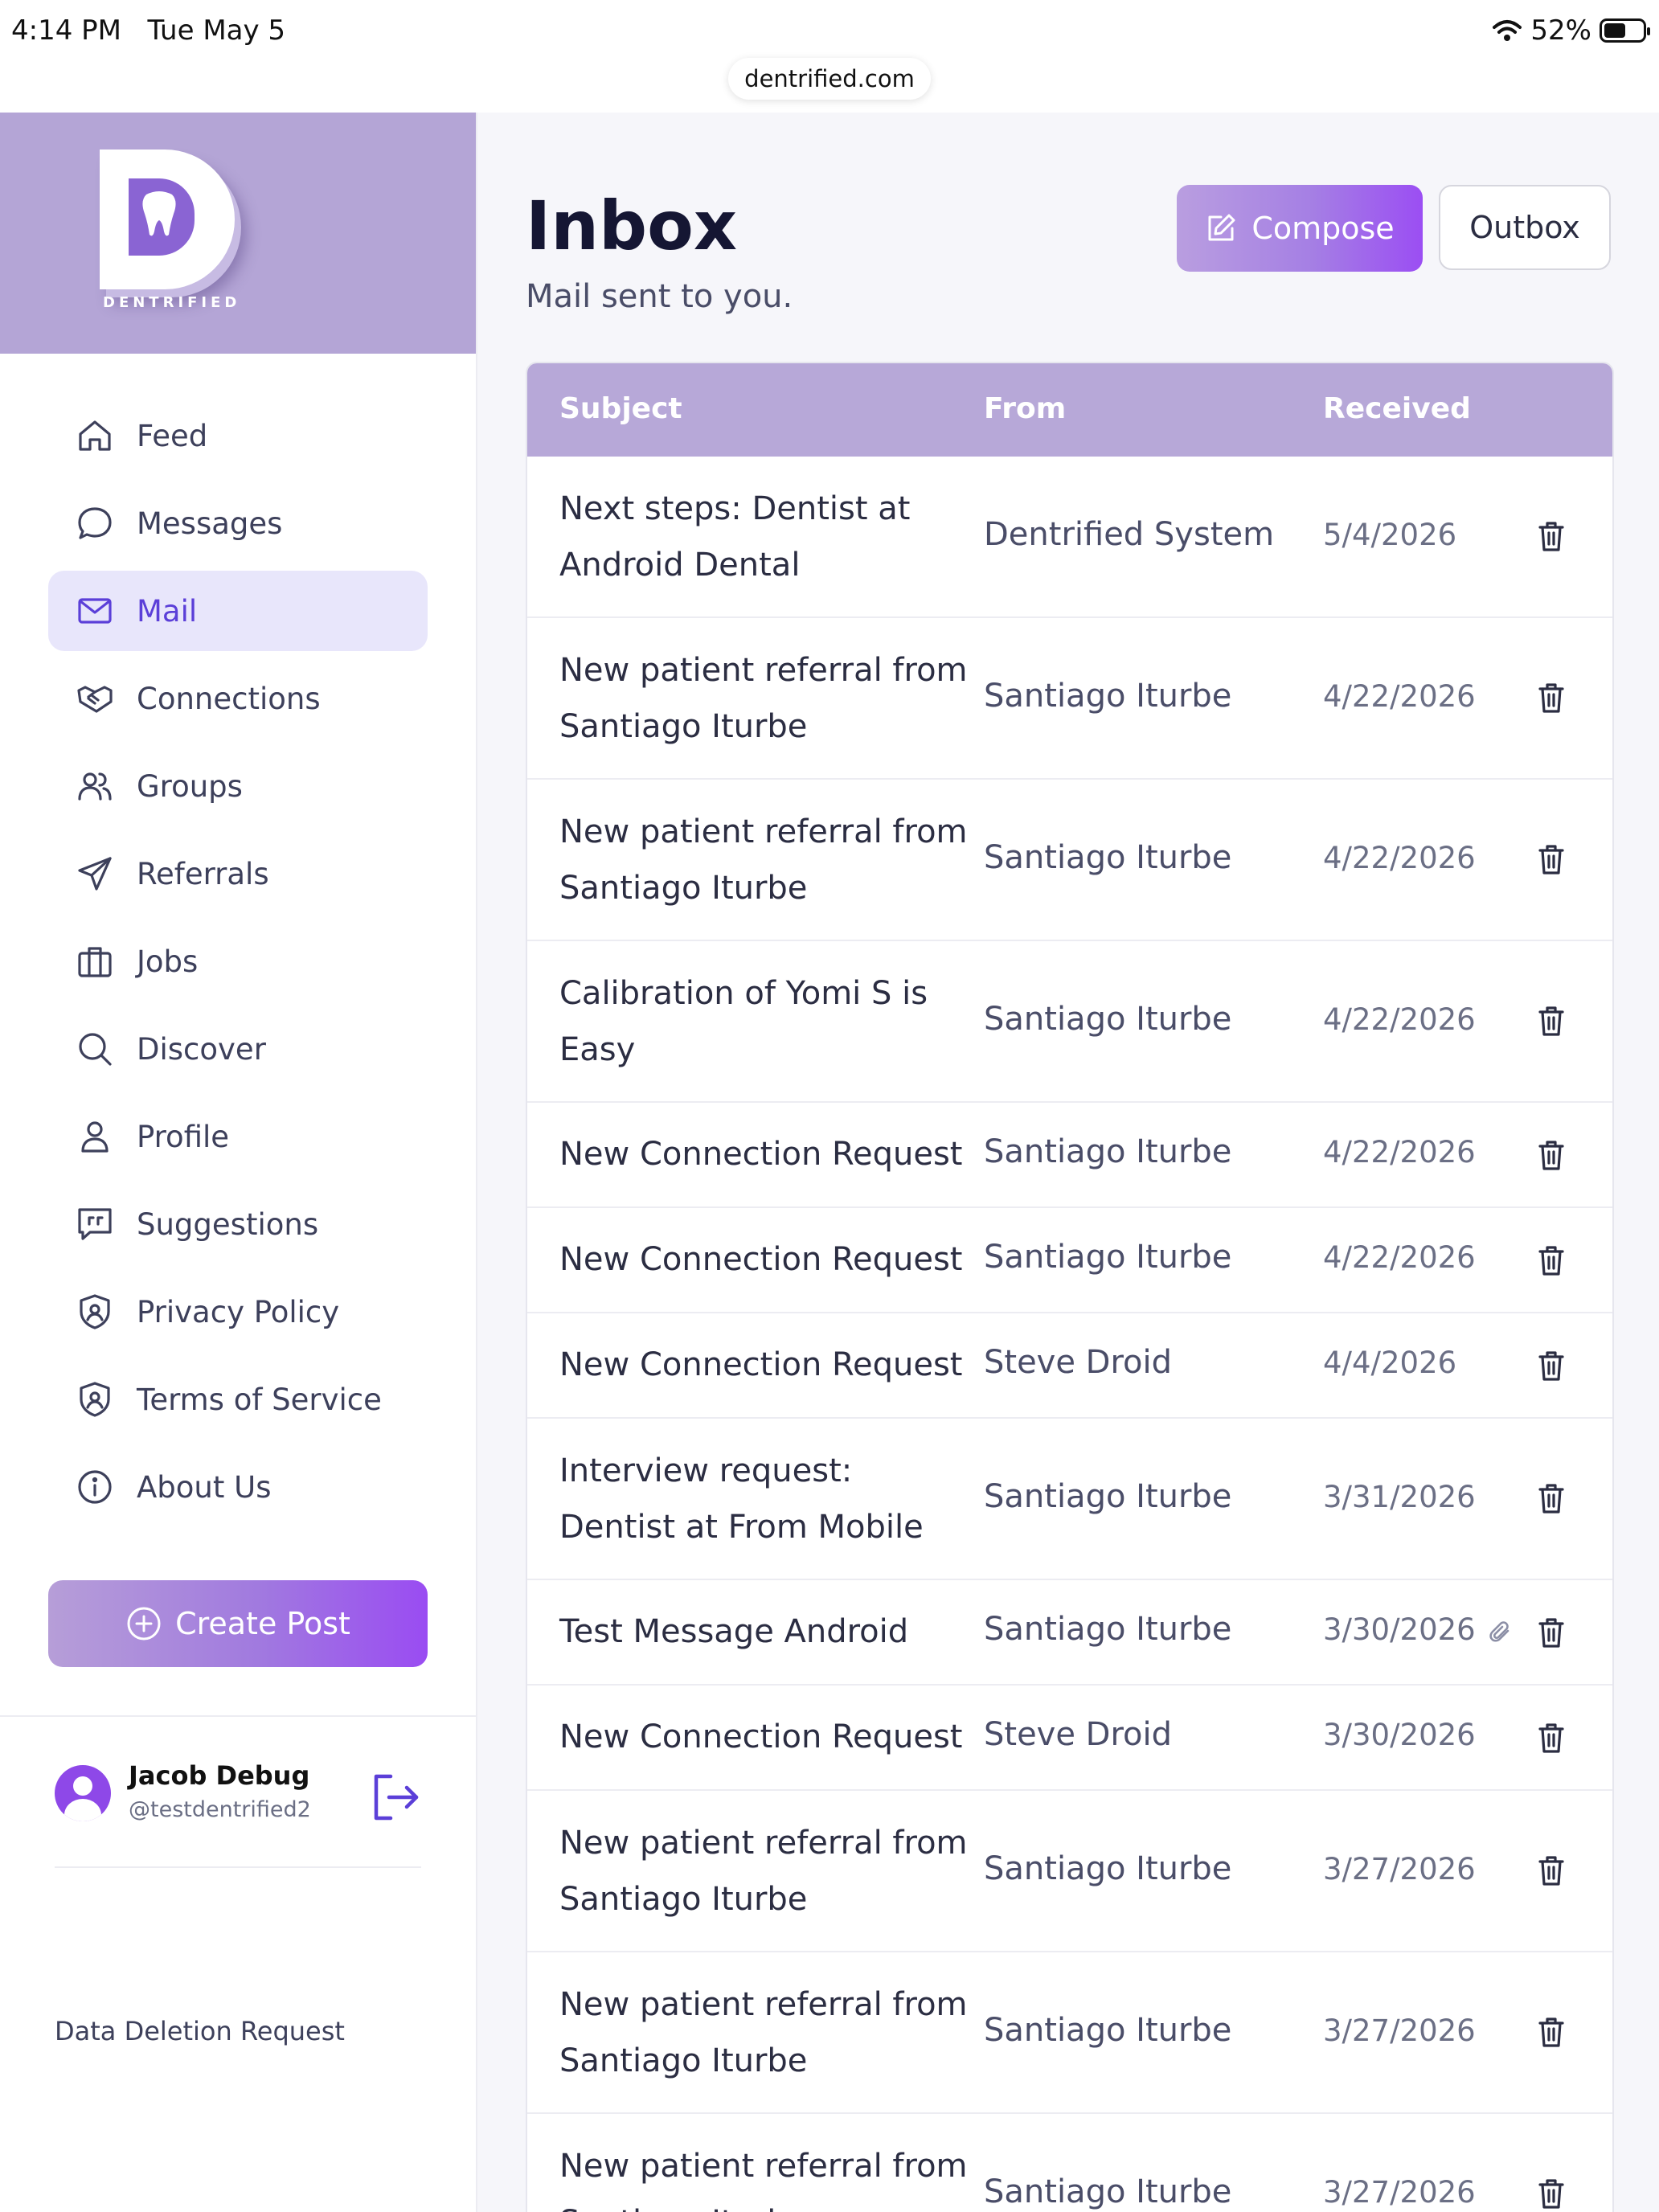 This screenshot has width=1659, height=2212. Describe the element at coordinates (190, 786) in the screenshot. I see `sidebar-item-label: Groups` at that location.